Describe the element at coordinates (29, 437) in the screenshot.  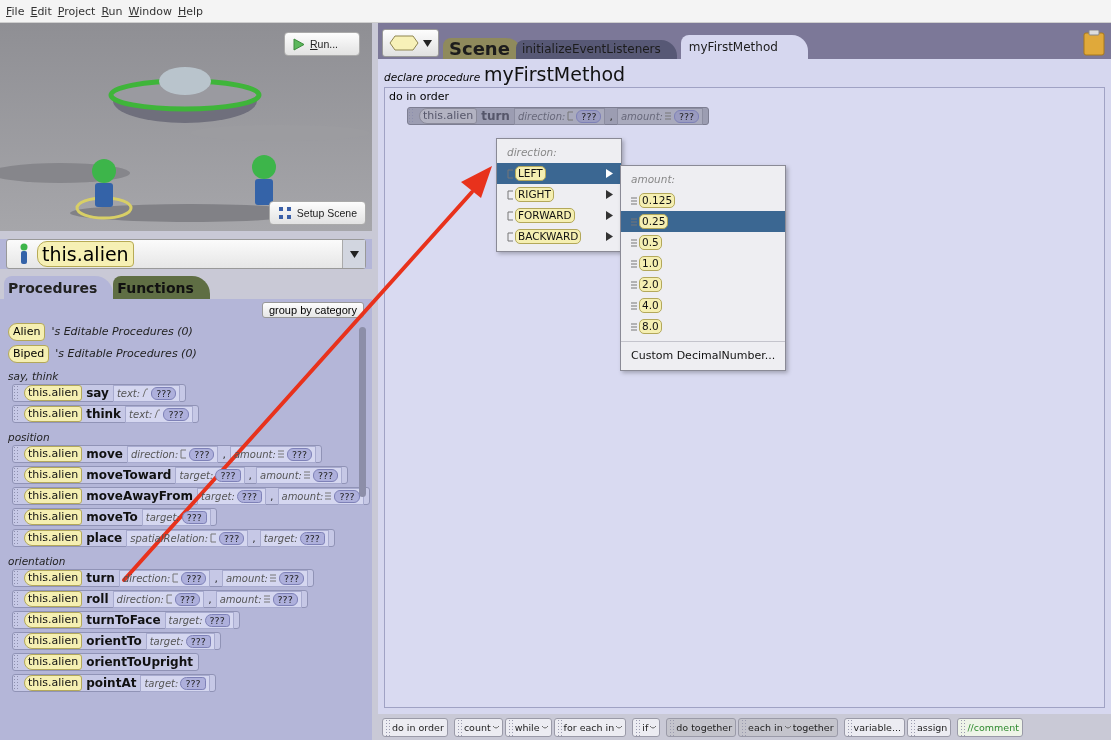
I see `category-label: position` at that location.